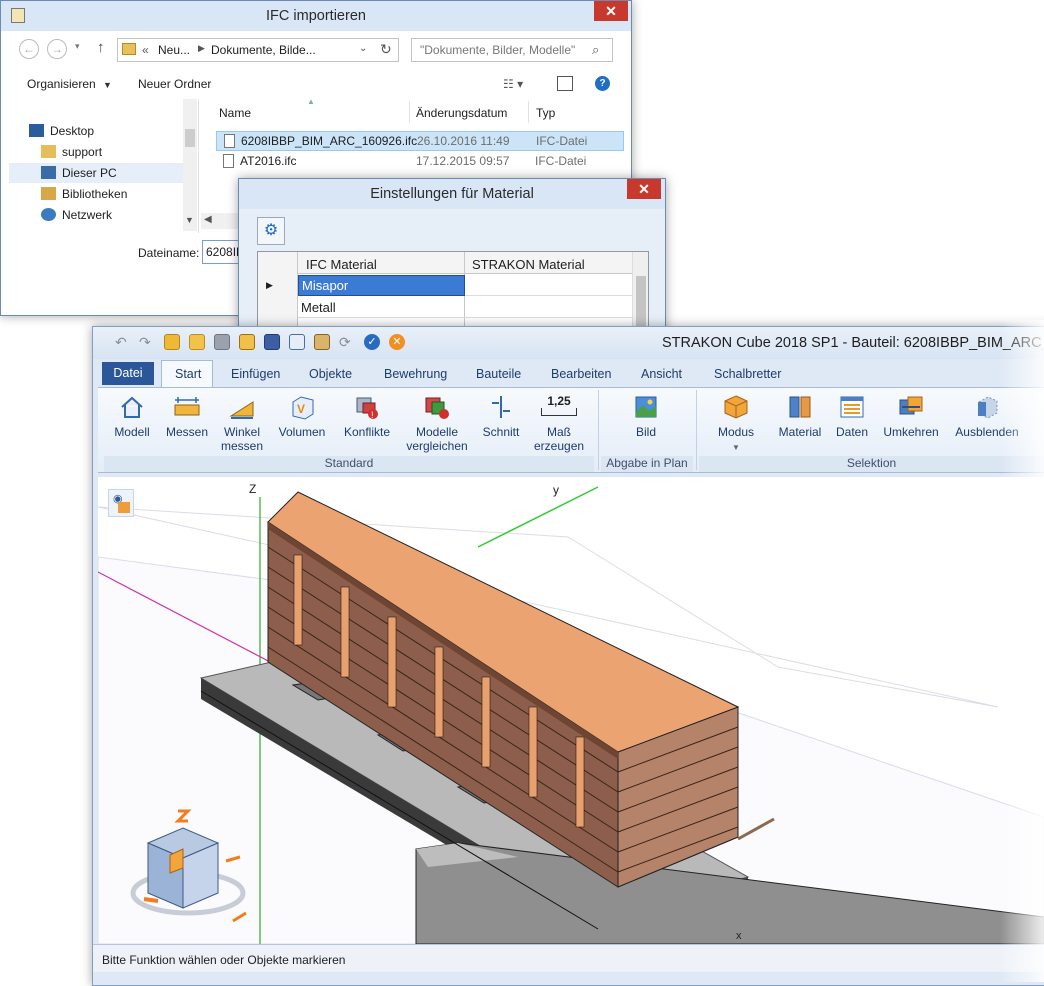 This screenshot has width=1044, height=986. I want to click on tree-item-desktop: Desktop, so click(61, 131).